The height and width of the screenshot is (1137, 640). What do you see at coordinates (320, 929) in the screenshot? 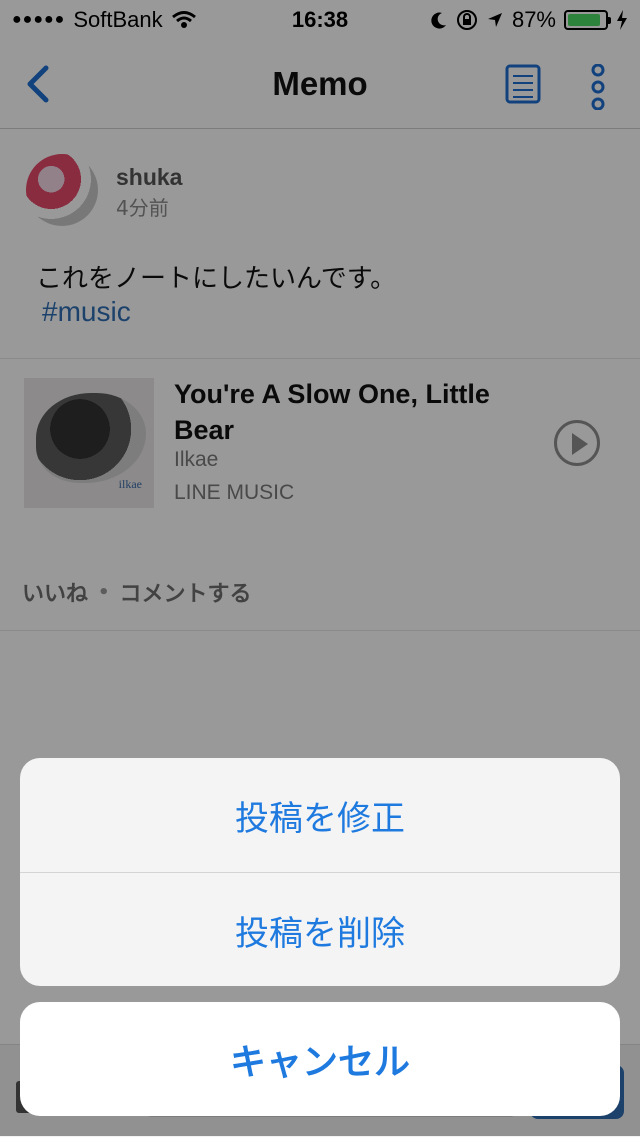
I see `delete-post-button: 投稿を削除` at bounding box center [320, 929].